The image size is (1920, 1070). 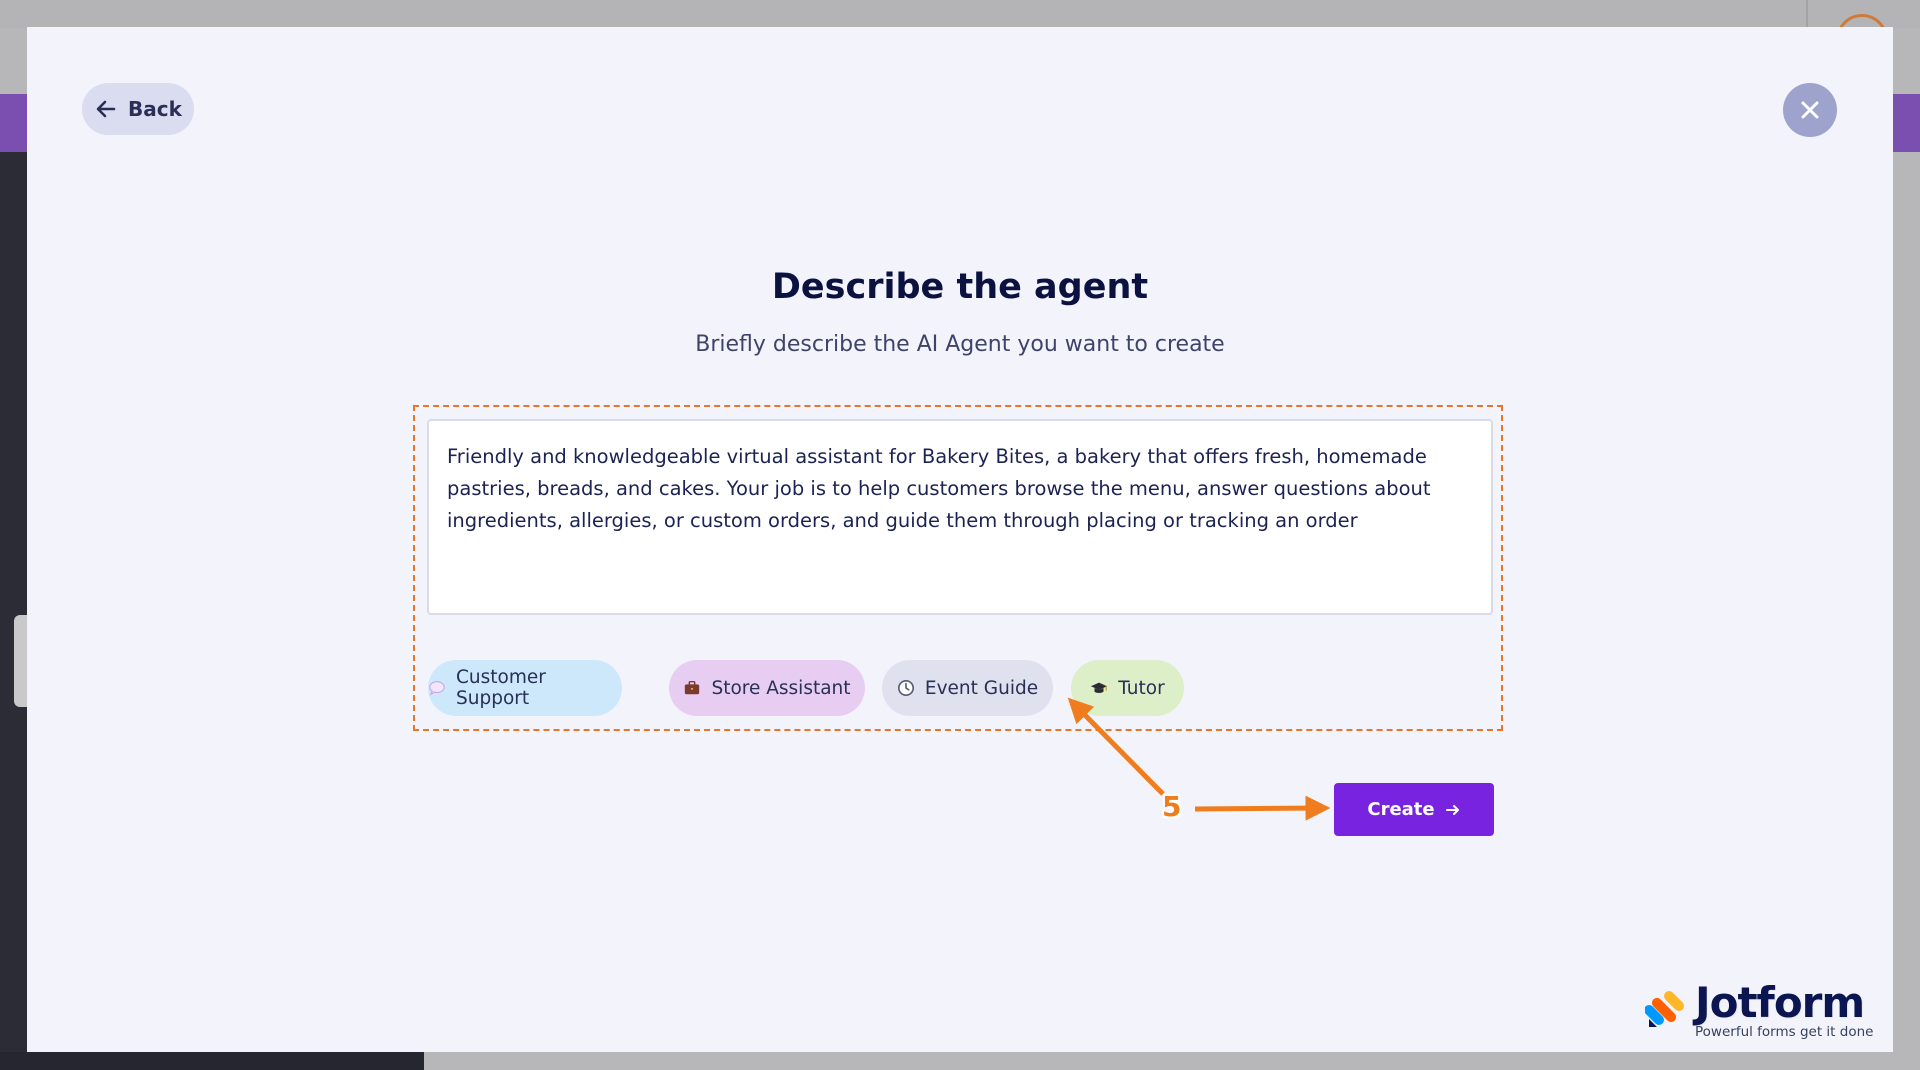 I want to click on jotform-logo: Jotform Powerful forms get it done, so click(x=1760, y=1010).